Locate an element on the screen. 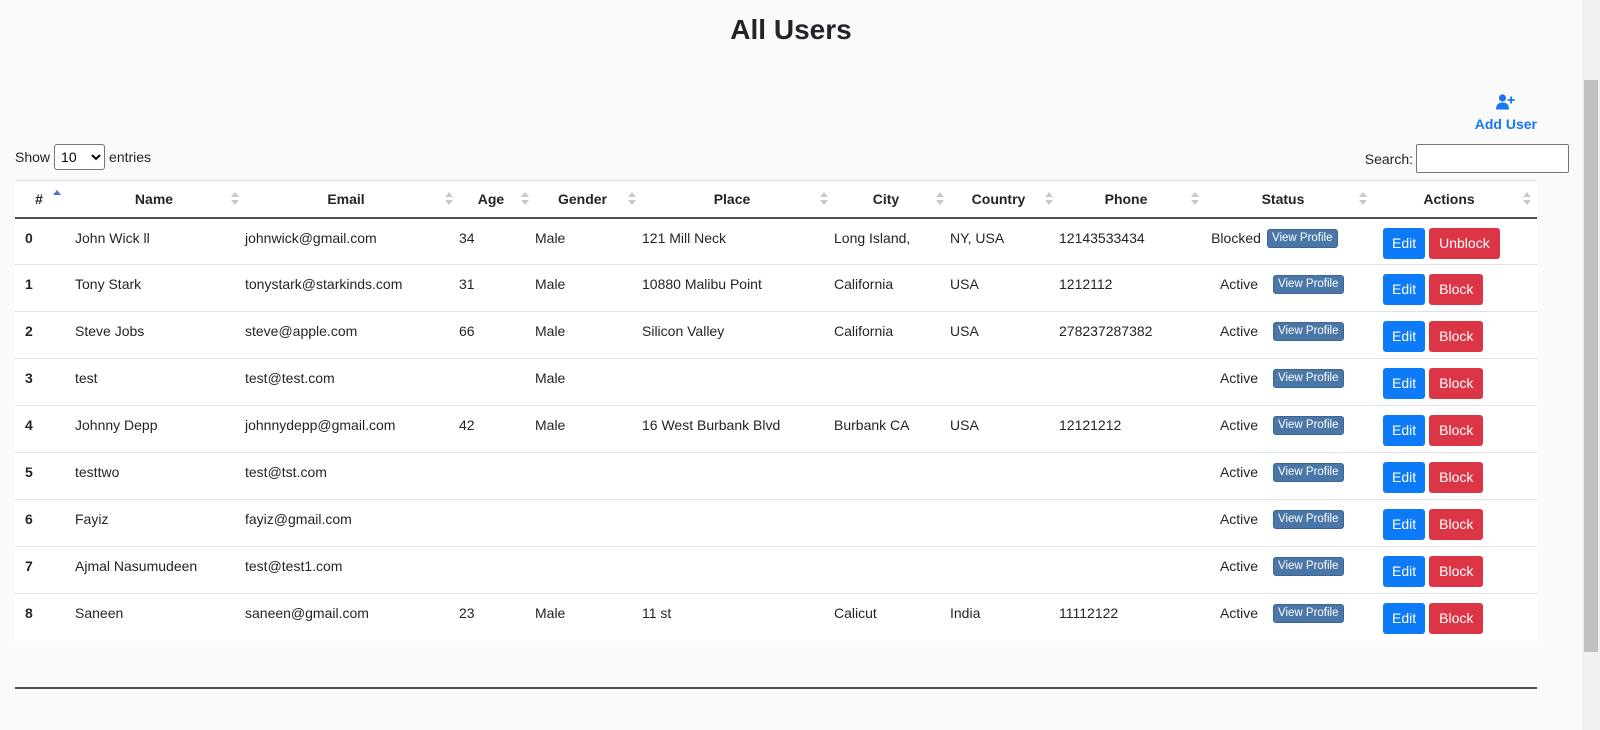 Image resolution: width=1600 pixels, height=730 pixels. cell-city is located at coordinates (892, 382).